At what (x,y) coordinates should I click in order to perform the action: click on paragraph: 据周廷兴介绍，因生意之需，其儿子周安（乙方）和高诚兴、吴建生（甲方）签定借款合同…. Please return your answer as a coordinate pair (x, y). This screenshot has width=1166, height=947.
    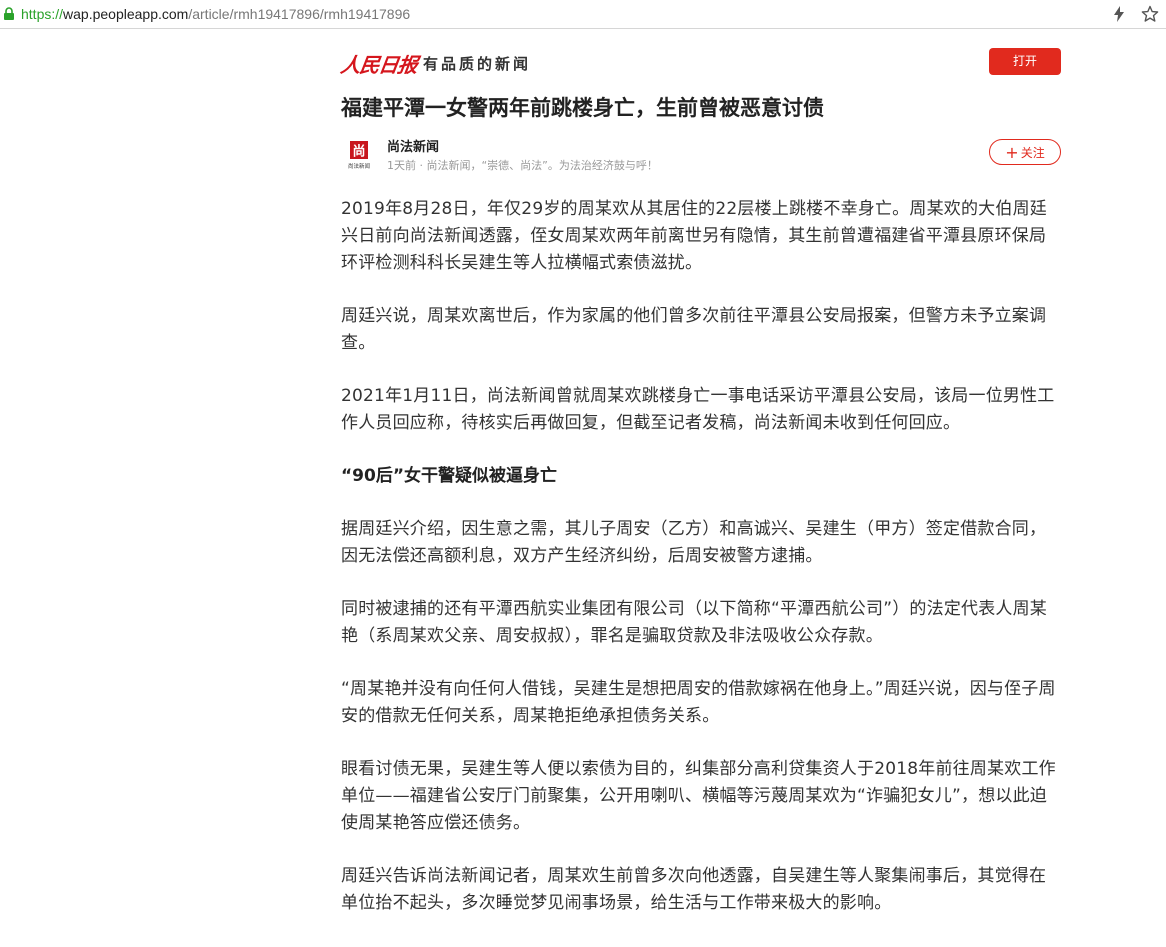
    Looking at the image, I should click on (694, 542).